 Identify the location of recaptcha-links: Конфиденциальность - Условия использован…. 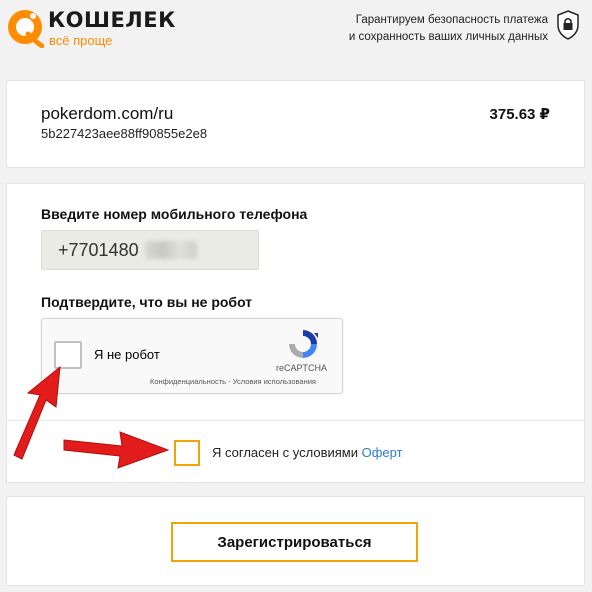
(233, 381).